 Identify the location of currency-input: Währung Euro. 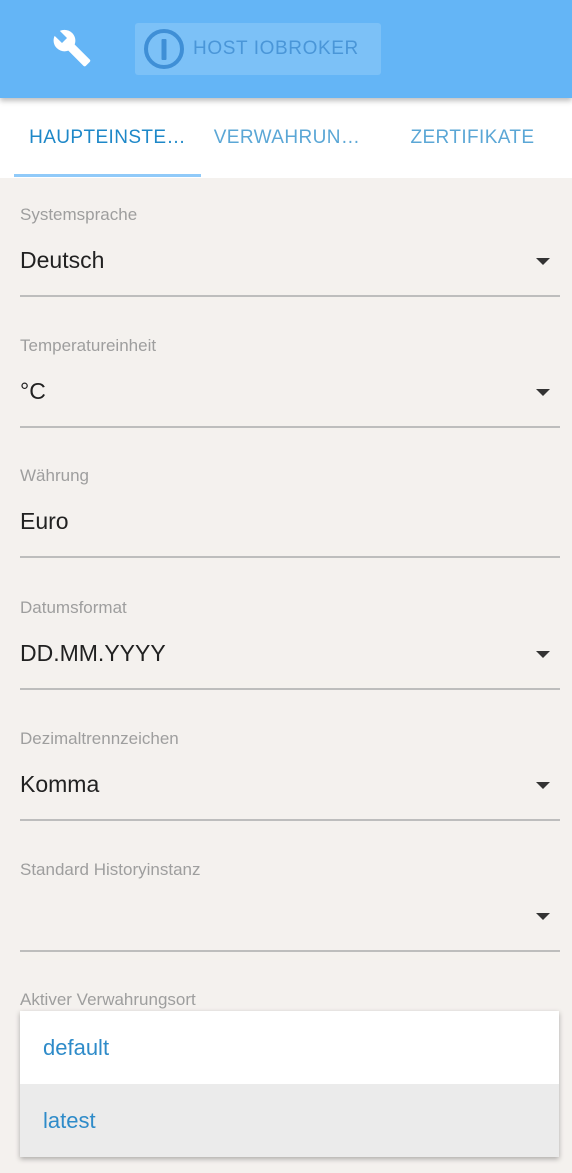
(290, 504).